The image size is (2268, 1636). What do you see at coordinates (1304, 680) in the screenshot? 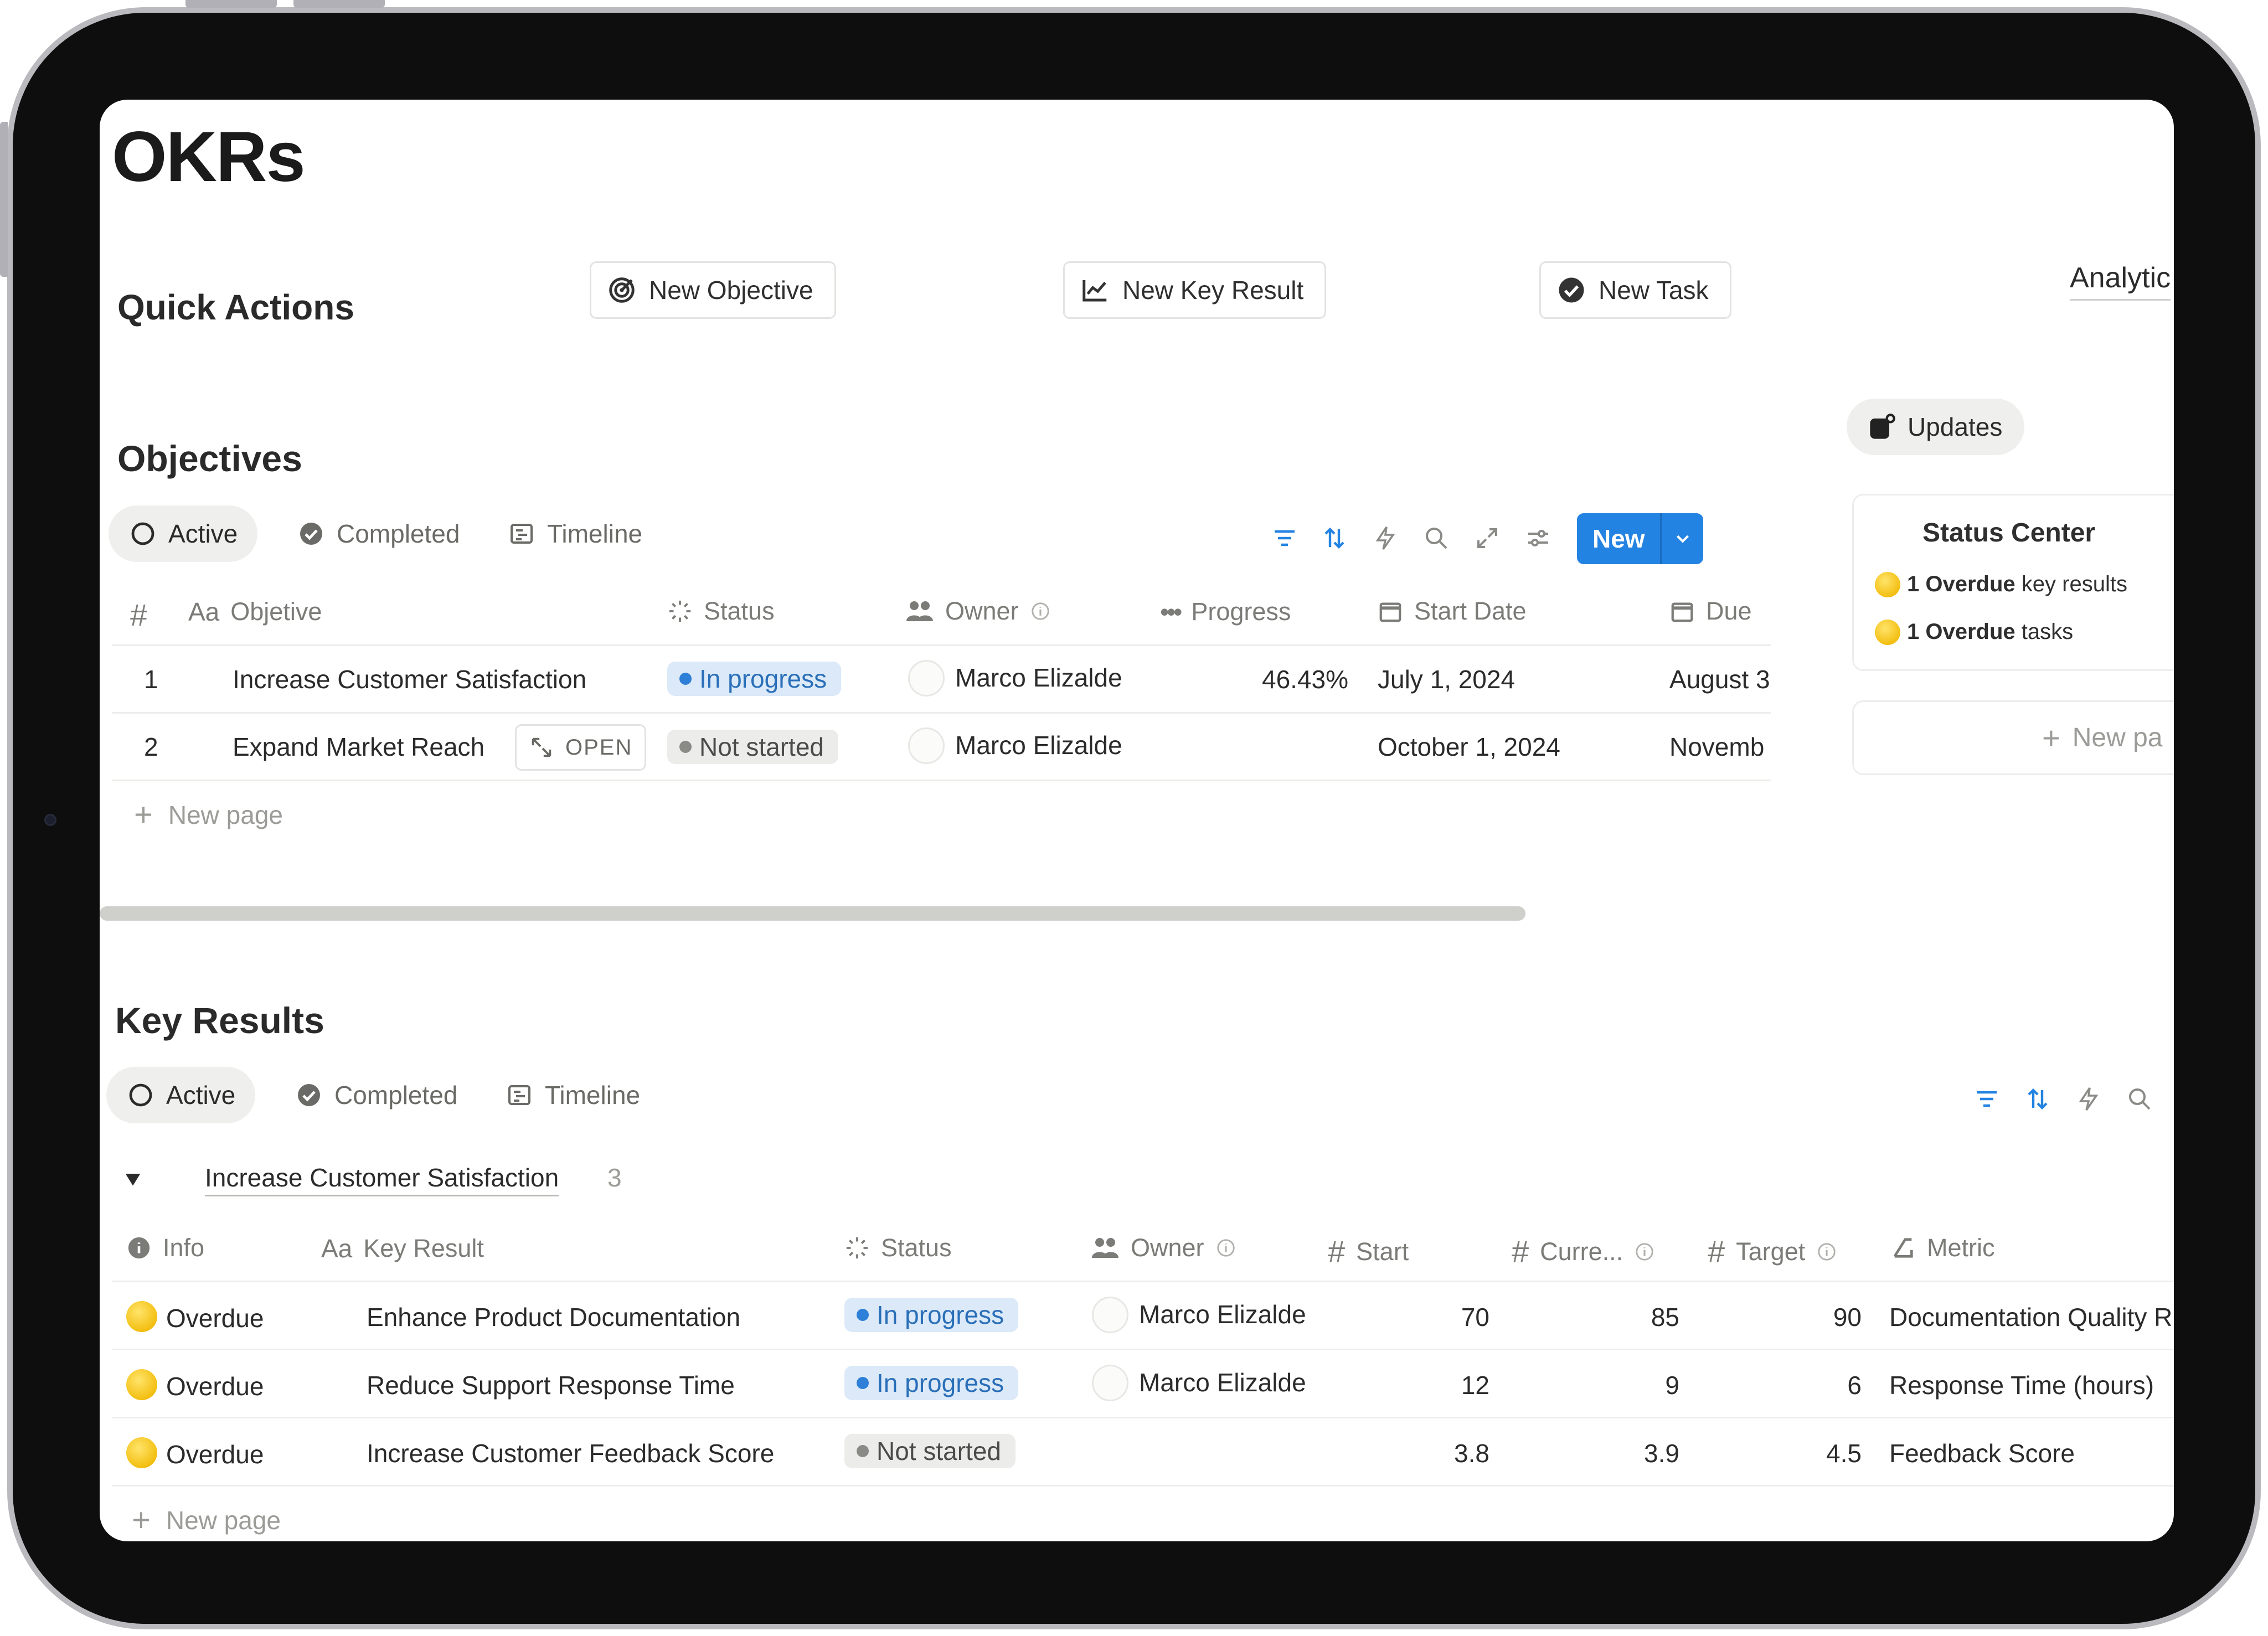
I see `progress-value: 46.43%` at bounding box center [1304, 680].